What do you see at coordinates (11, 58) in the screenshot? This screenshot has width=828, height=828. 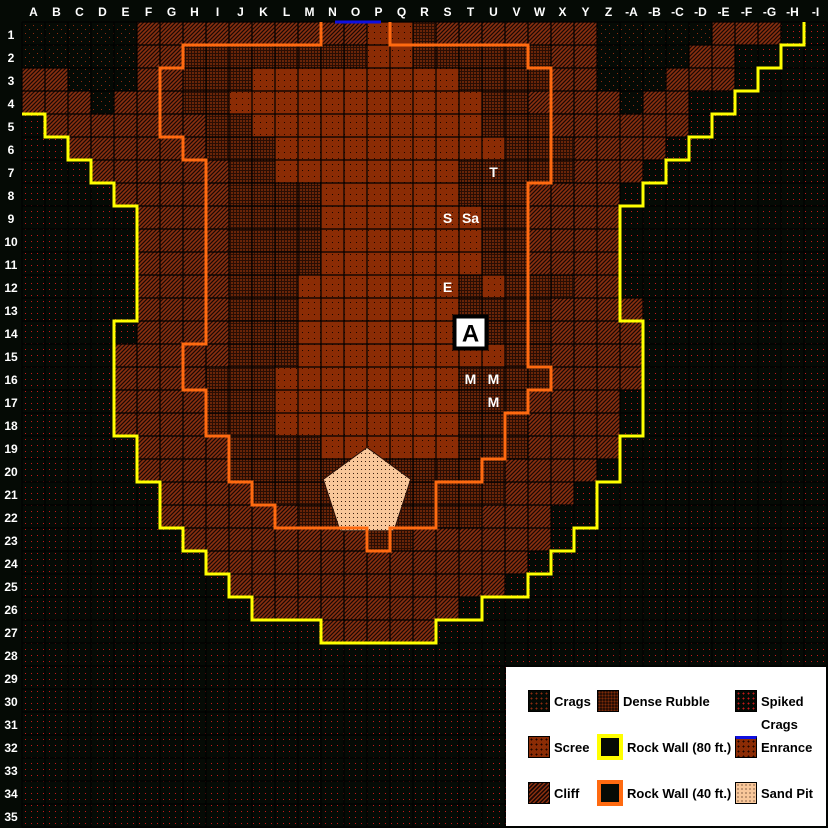 I see `row-label: 2` at bounding box center [11, 58].